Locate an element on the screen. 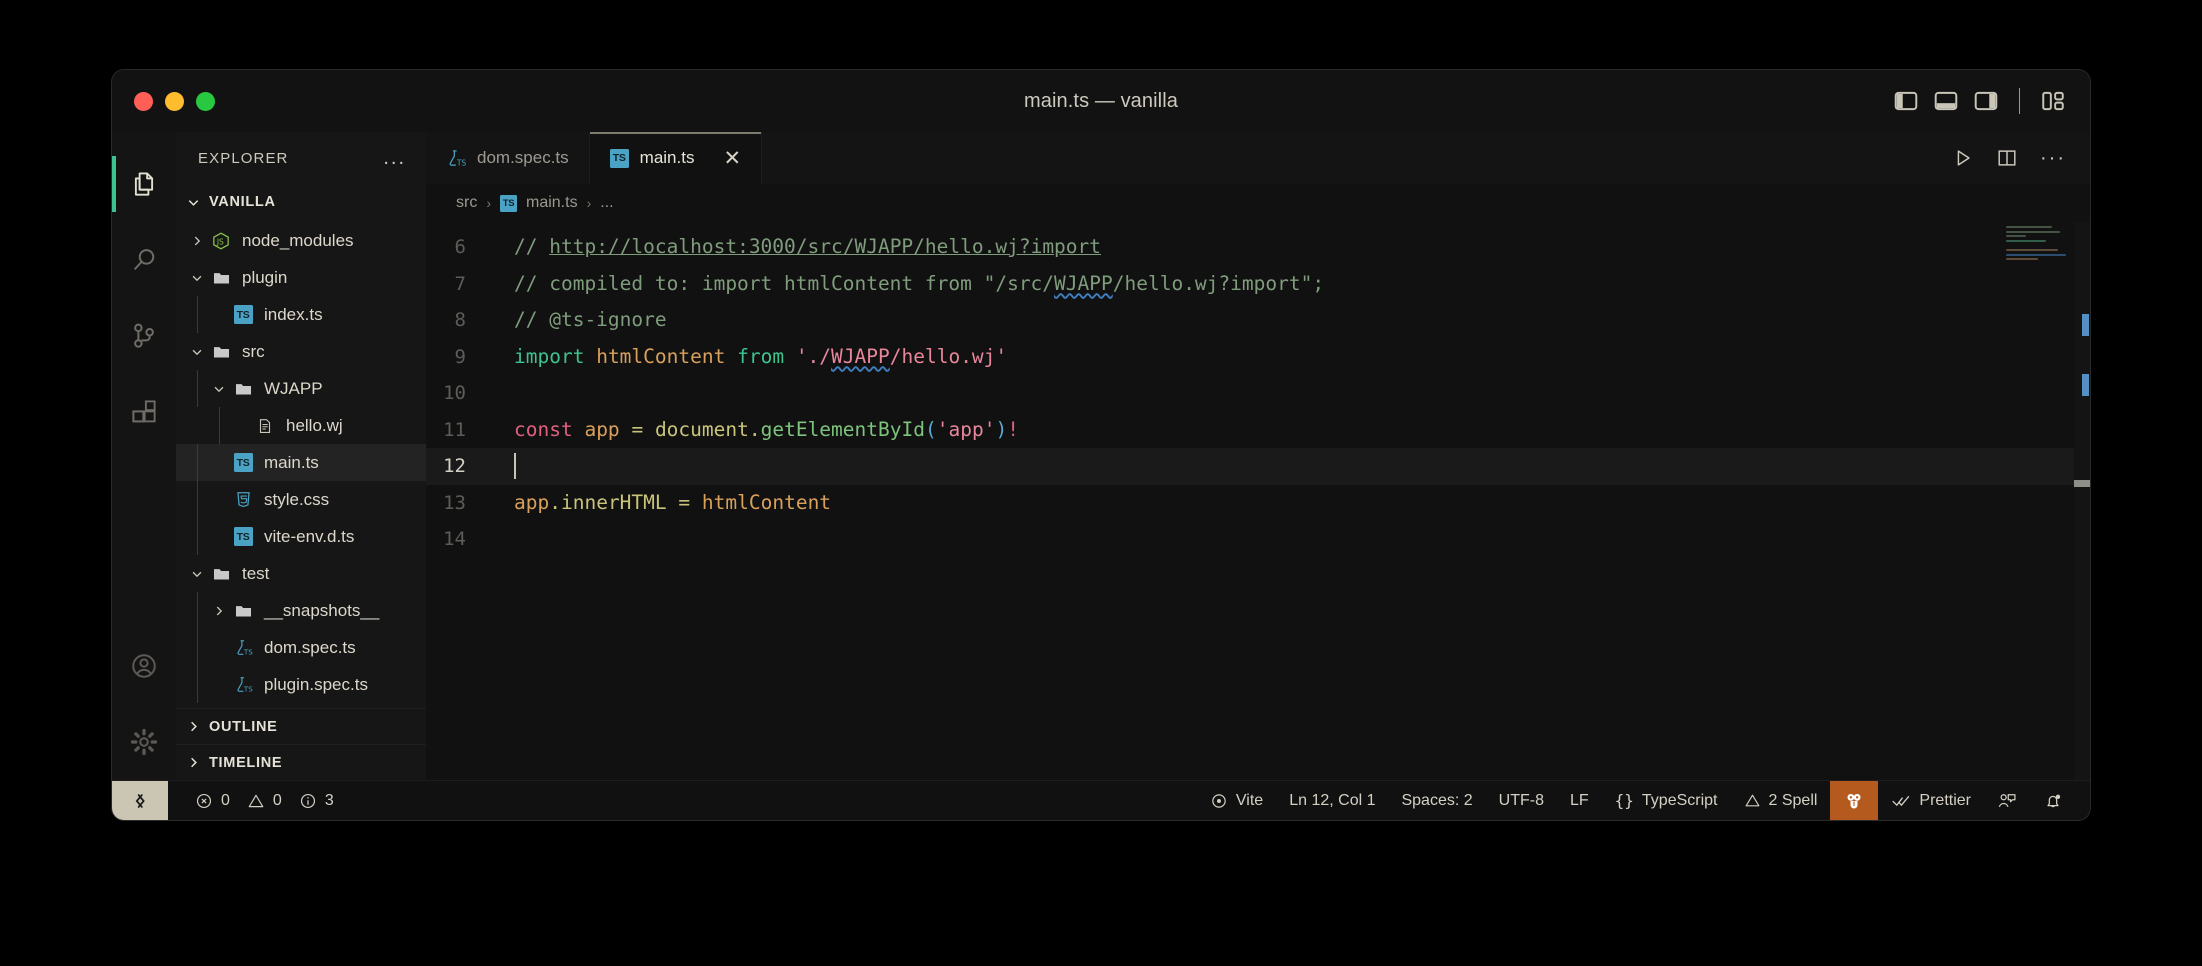  editor-scrollbar is located at coordinates (2082, 501).